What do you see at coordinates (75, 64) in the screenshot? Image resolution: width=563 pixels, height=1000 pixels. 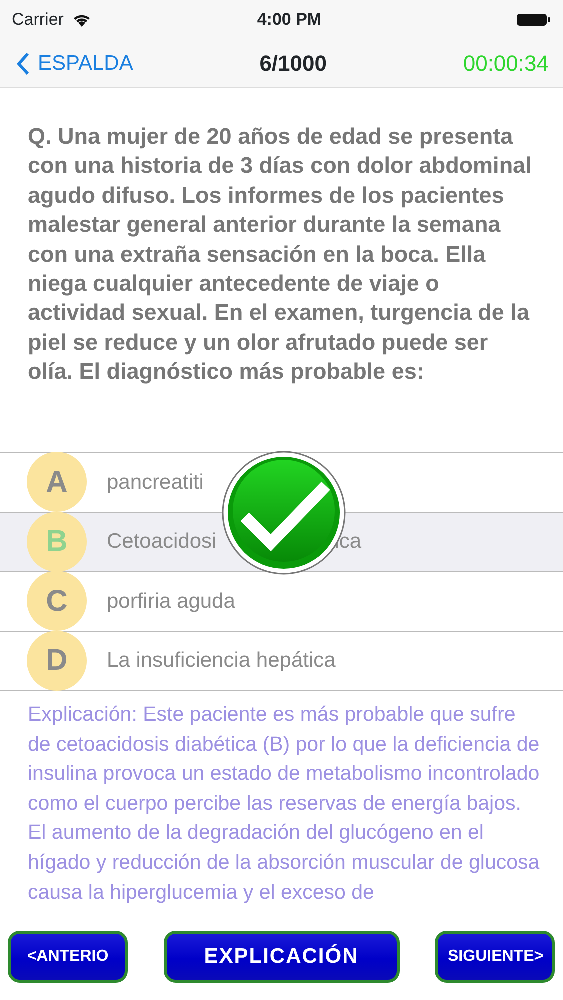 I see `back-button: ESPALDA` at bounding box center [75, 64].